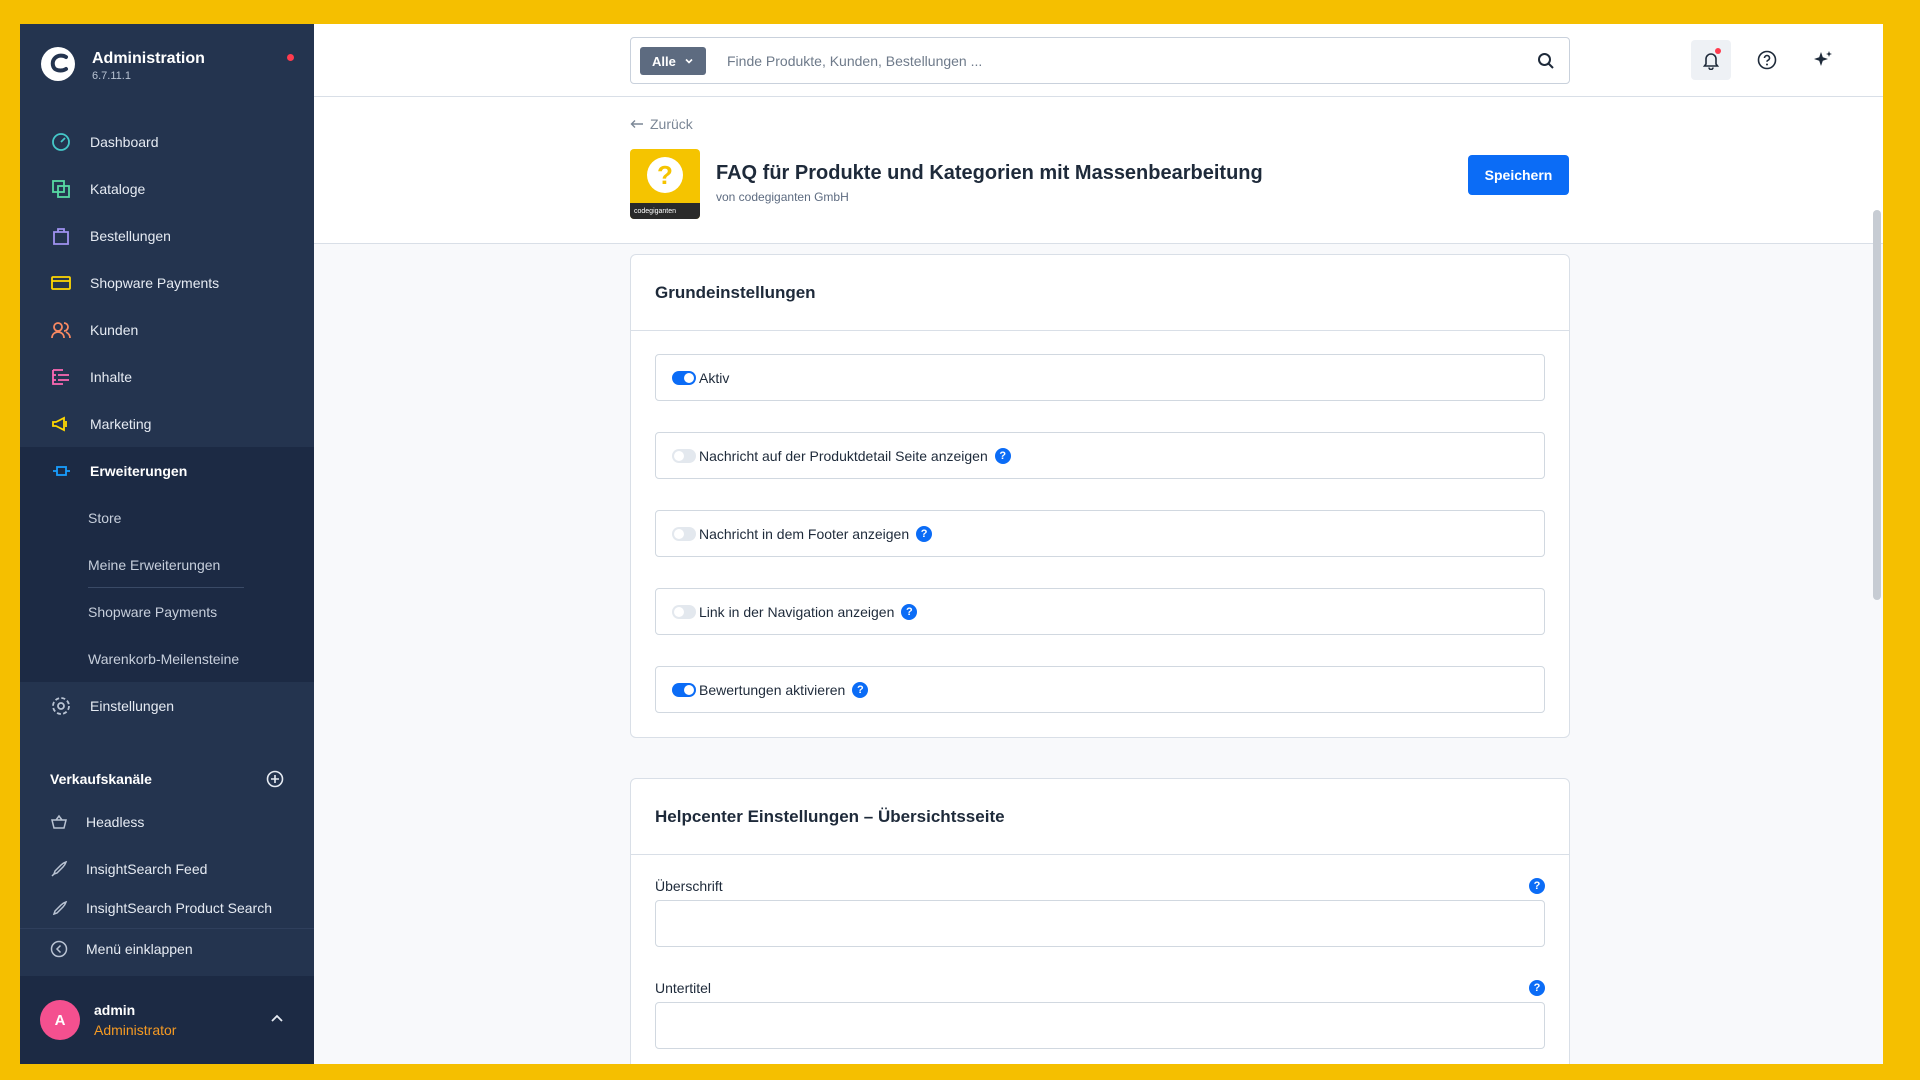 Image resolution: width=1920 pixels, height=1080 pixels. Describe the element at coordinates (636, 124) in the screenshot. I see `arrow-left-icon` at that location.